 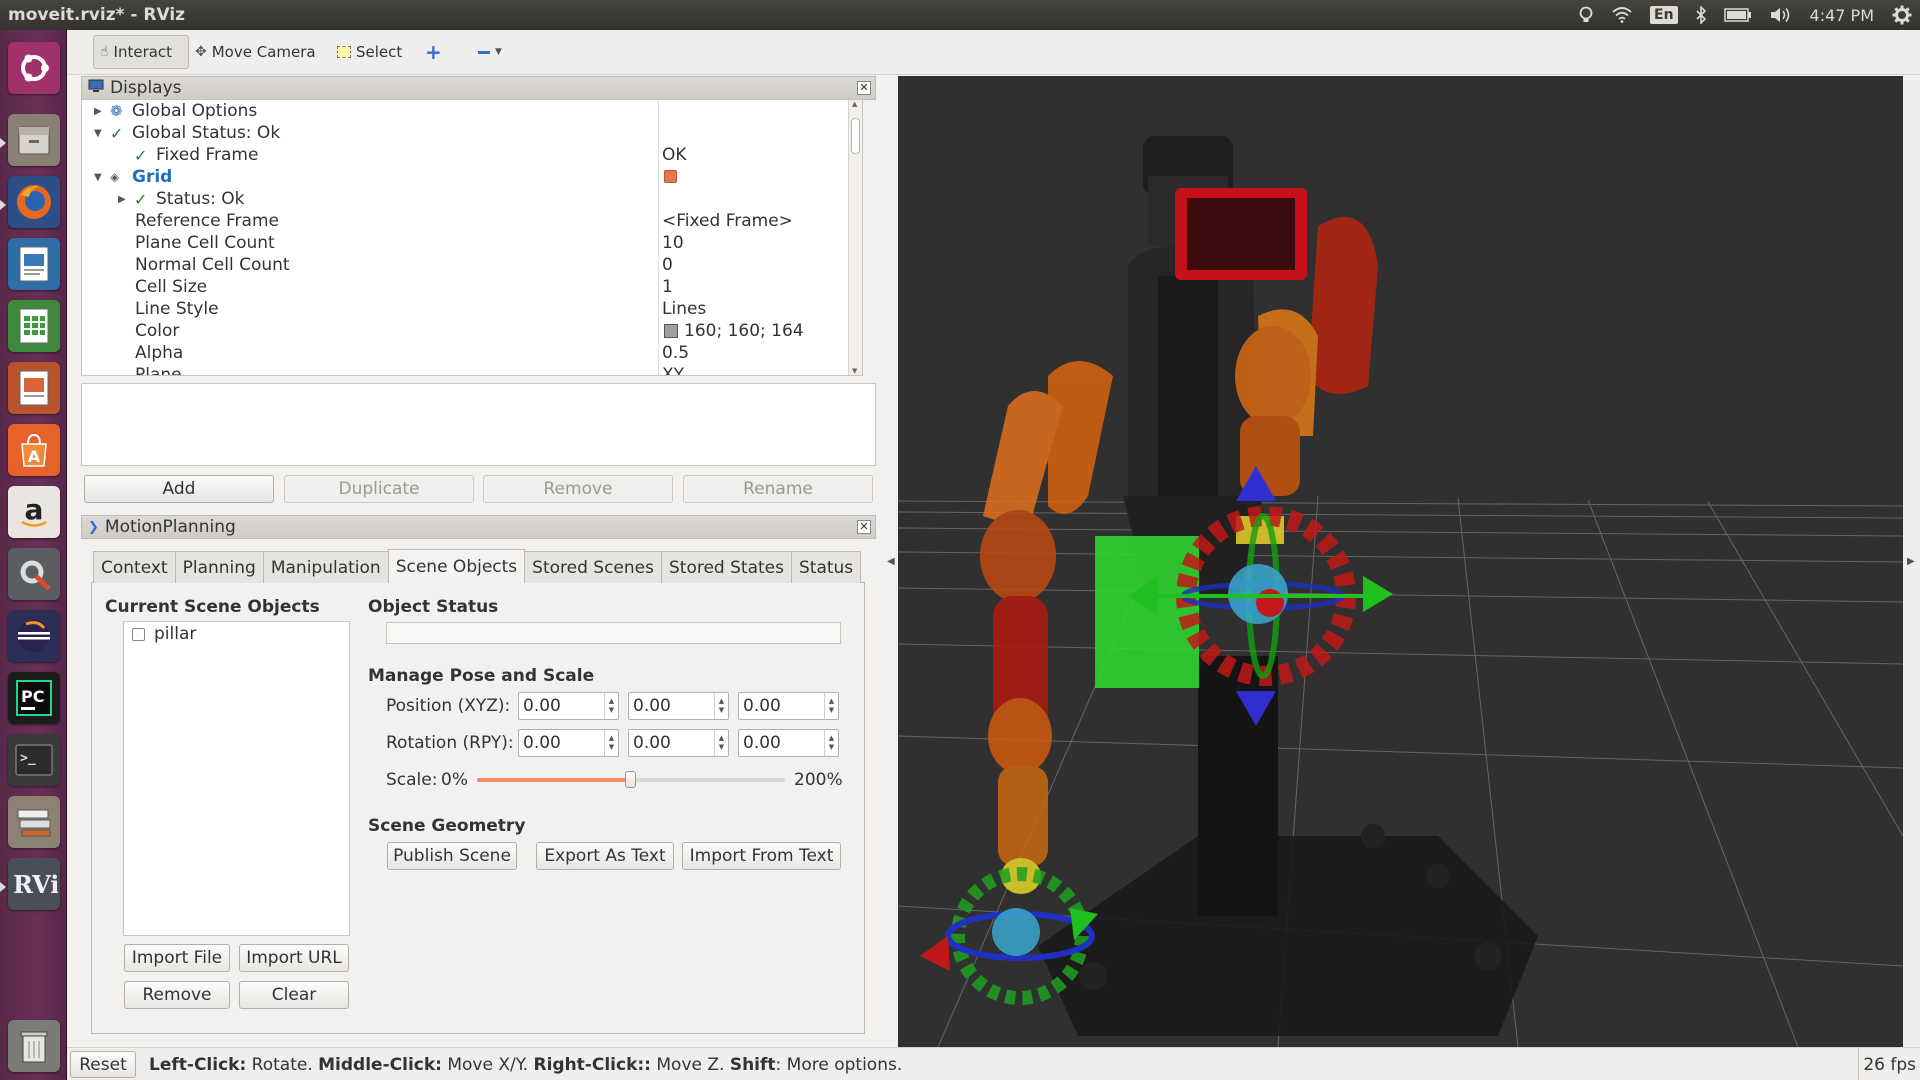 I want to click on tab-stored-states: Stored States, so click(x=726, y=567).